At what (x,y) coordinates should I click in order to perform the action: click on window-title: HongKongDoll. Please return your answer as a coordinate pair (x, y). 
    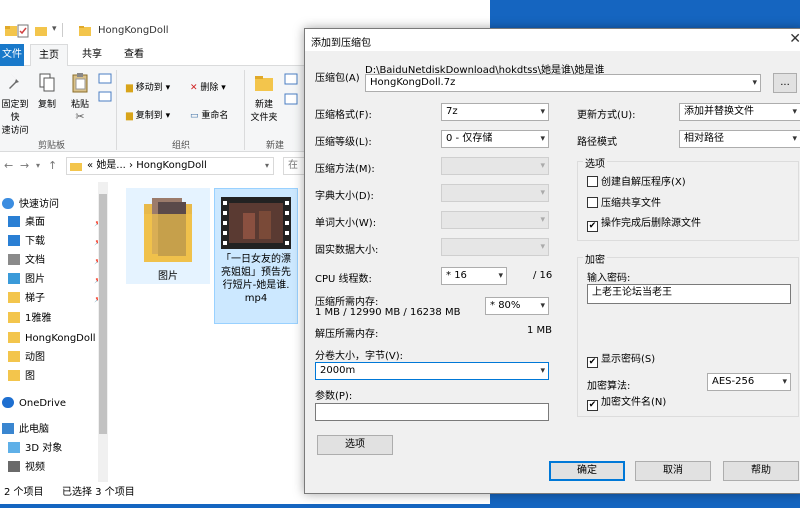
    Looking at the image, I should click on (133, 30).